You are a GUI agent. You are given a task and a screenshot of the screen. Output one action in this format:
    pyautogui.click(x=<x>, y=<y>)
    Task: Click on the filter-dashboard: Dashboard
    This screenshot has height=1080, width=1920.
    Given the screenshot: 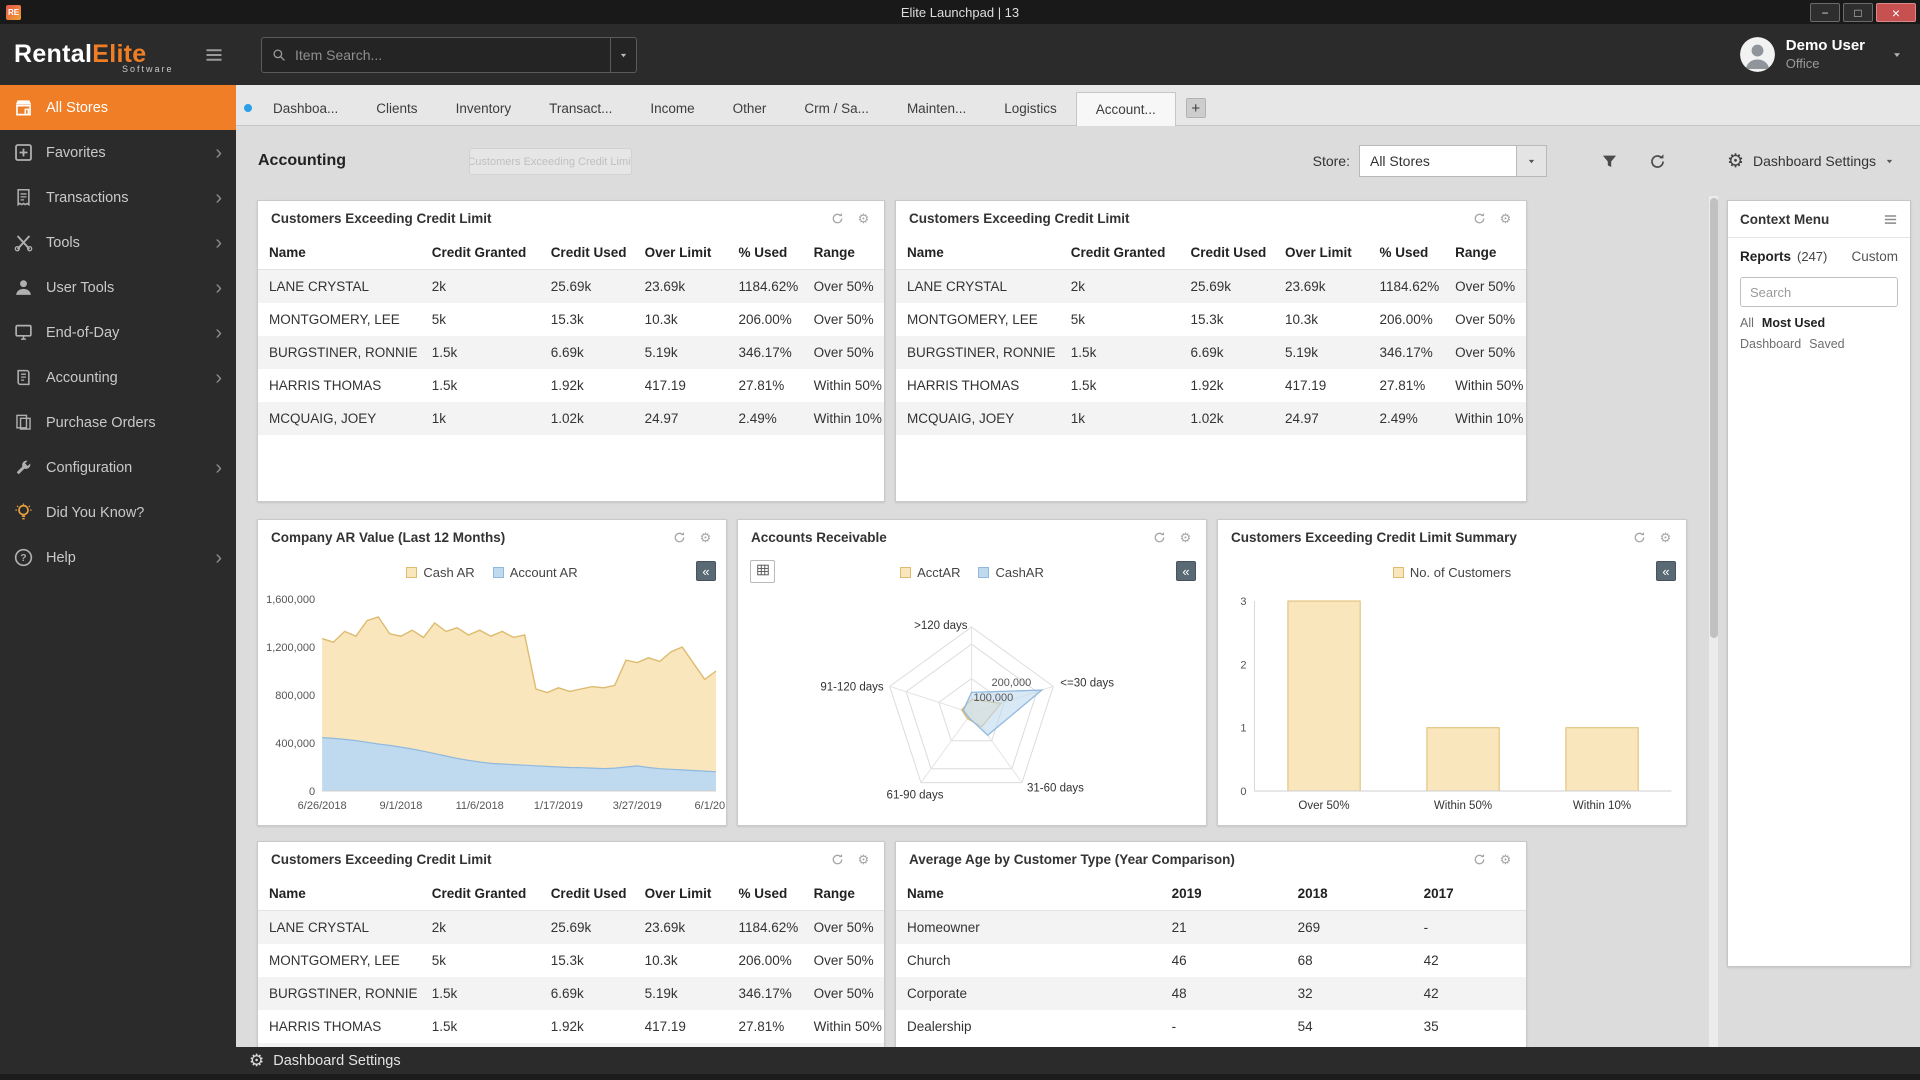 What is the action you would take?
    pyautogui.click(x=1770, y=344)
    